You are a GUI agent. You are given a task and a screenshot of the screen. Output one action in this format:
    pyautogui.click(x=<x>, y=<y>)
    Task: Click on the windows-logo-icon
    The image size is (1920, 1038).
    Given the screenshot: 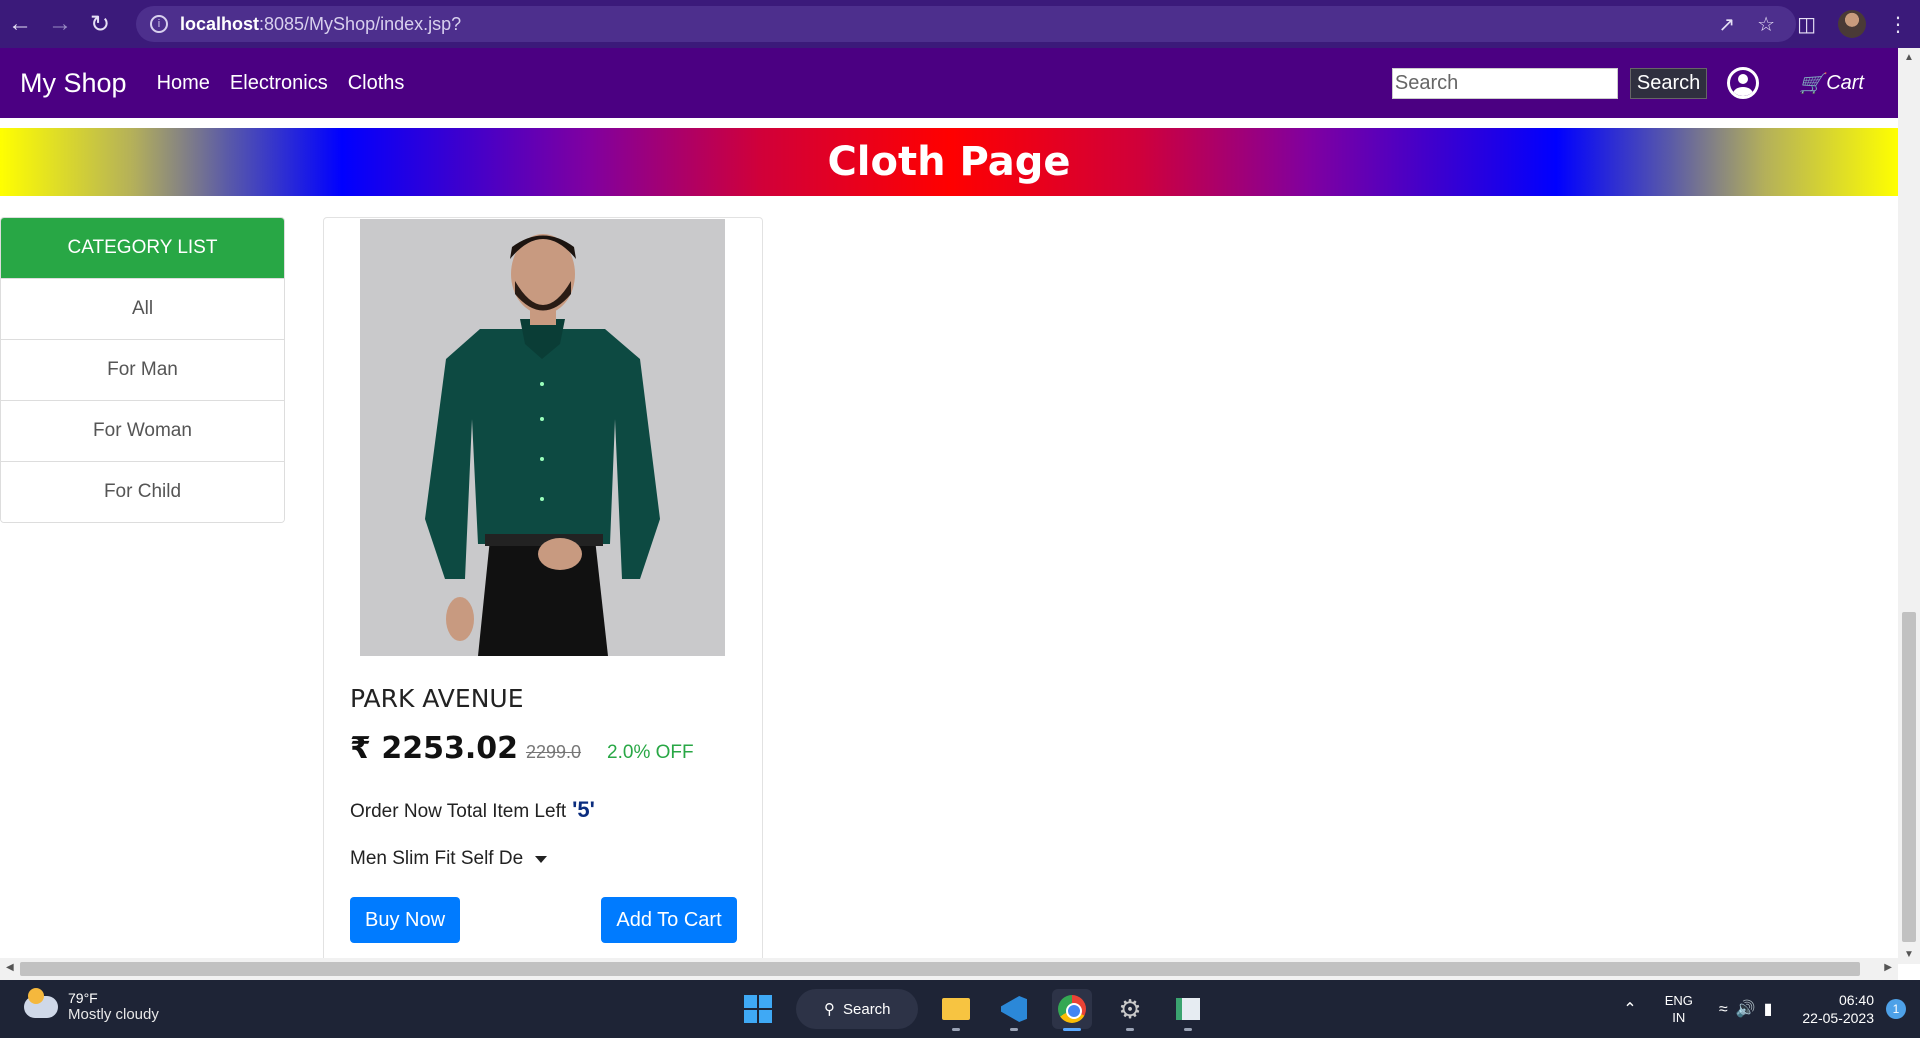 What is the action you would take?
    pyautogui.click(x=758, y=1009)
    